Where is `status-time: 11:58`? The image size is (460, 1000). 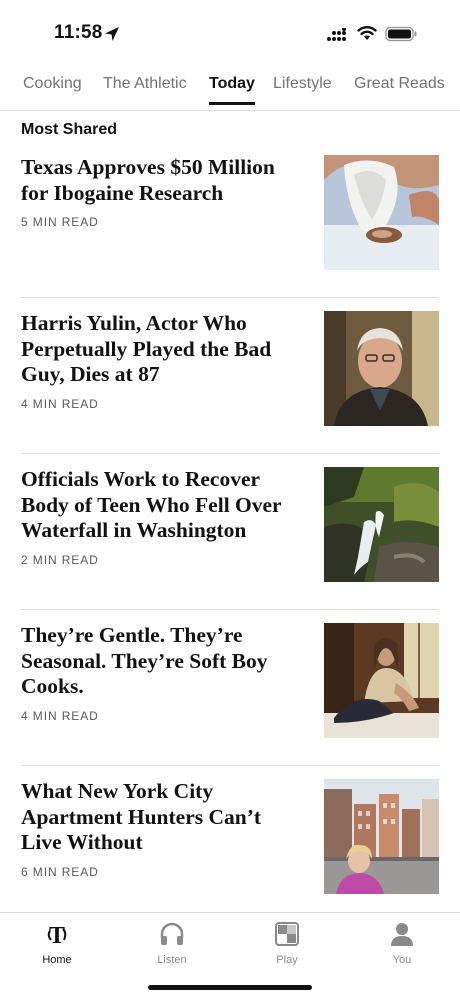
status-time: 11:58 is located at coordinates (78, 32).